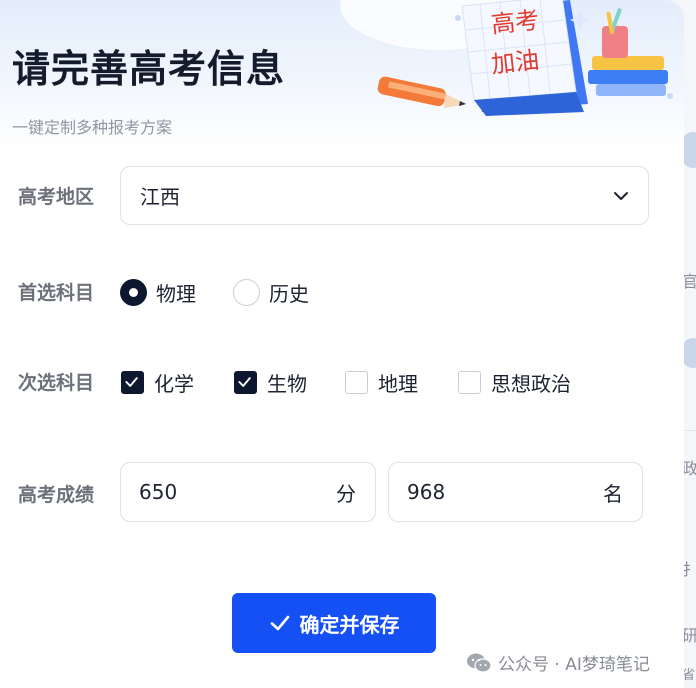  I want to click on checkbox-biology: 生物, so click(270, 382).